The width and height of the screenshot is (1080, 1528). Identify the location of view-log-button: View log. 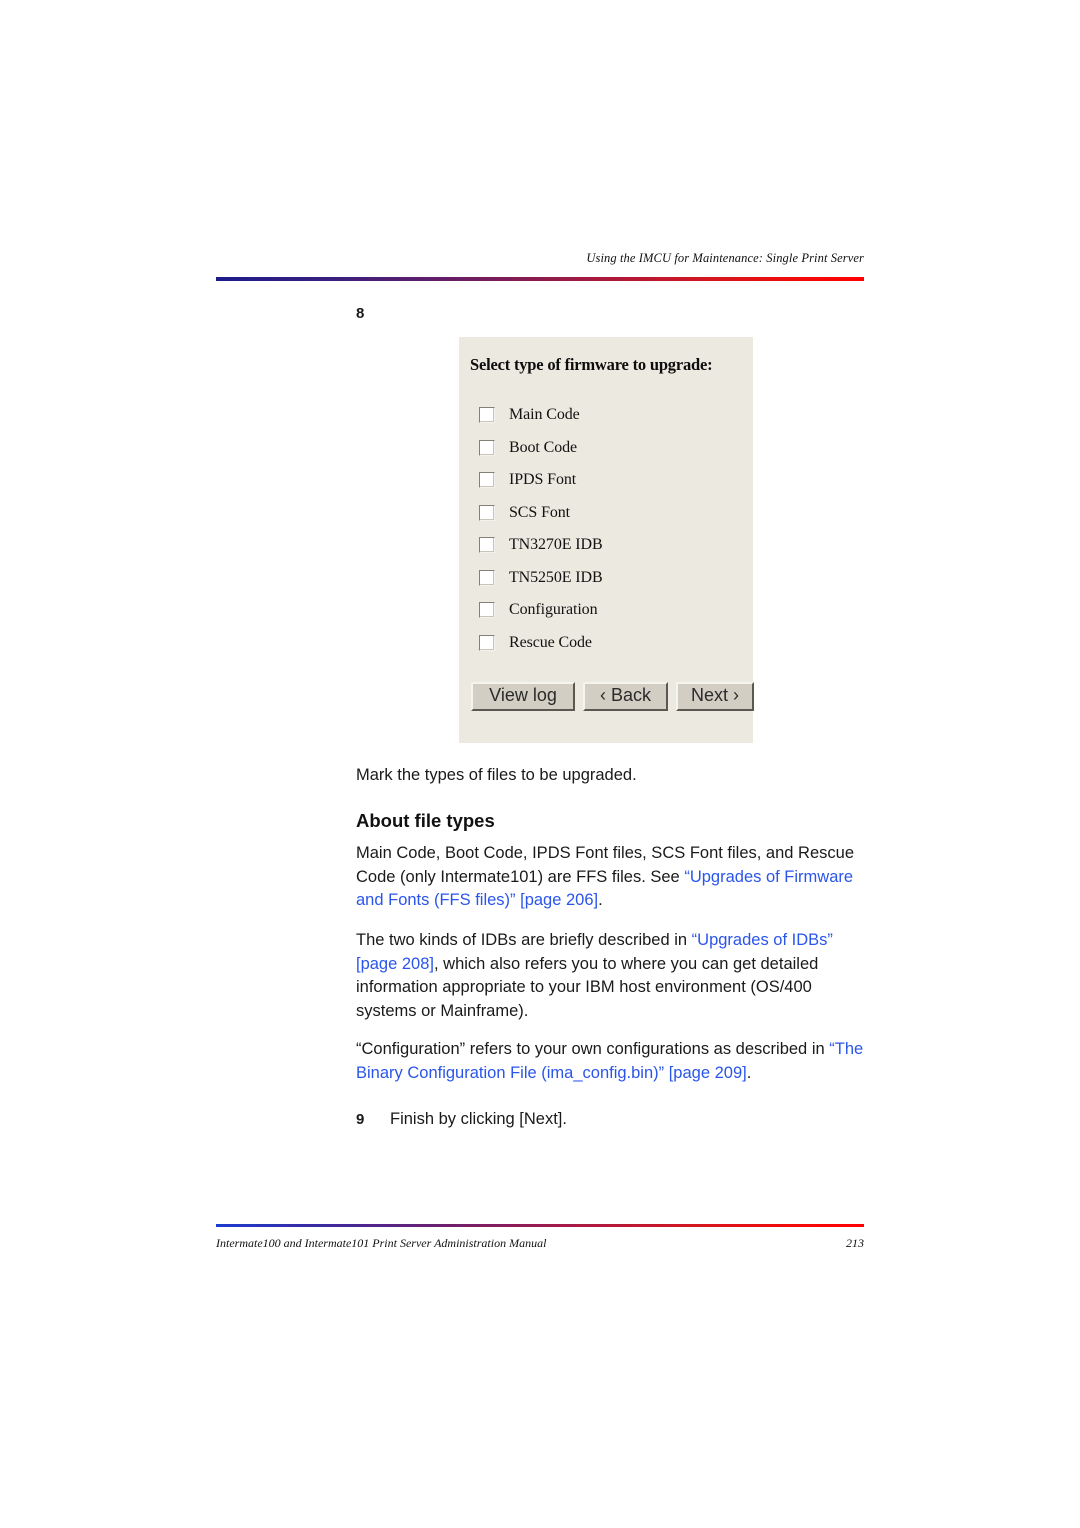
(523, 696).